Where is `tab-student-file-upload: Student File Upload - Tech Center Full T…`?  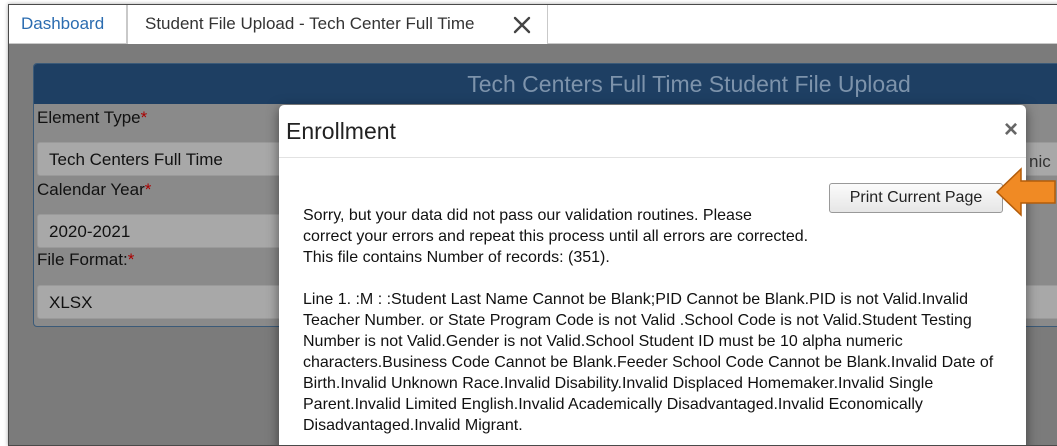 tab-student-file-upload: Student File Upload - Tech Center Full T… is located at coordinates (337, 24).